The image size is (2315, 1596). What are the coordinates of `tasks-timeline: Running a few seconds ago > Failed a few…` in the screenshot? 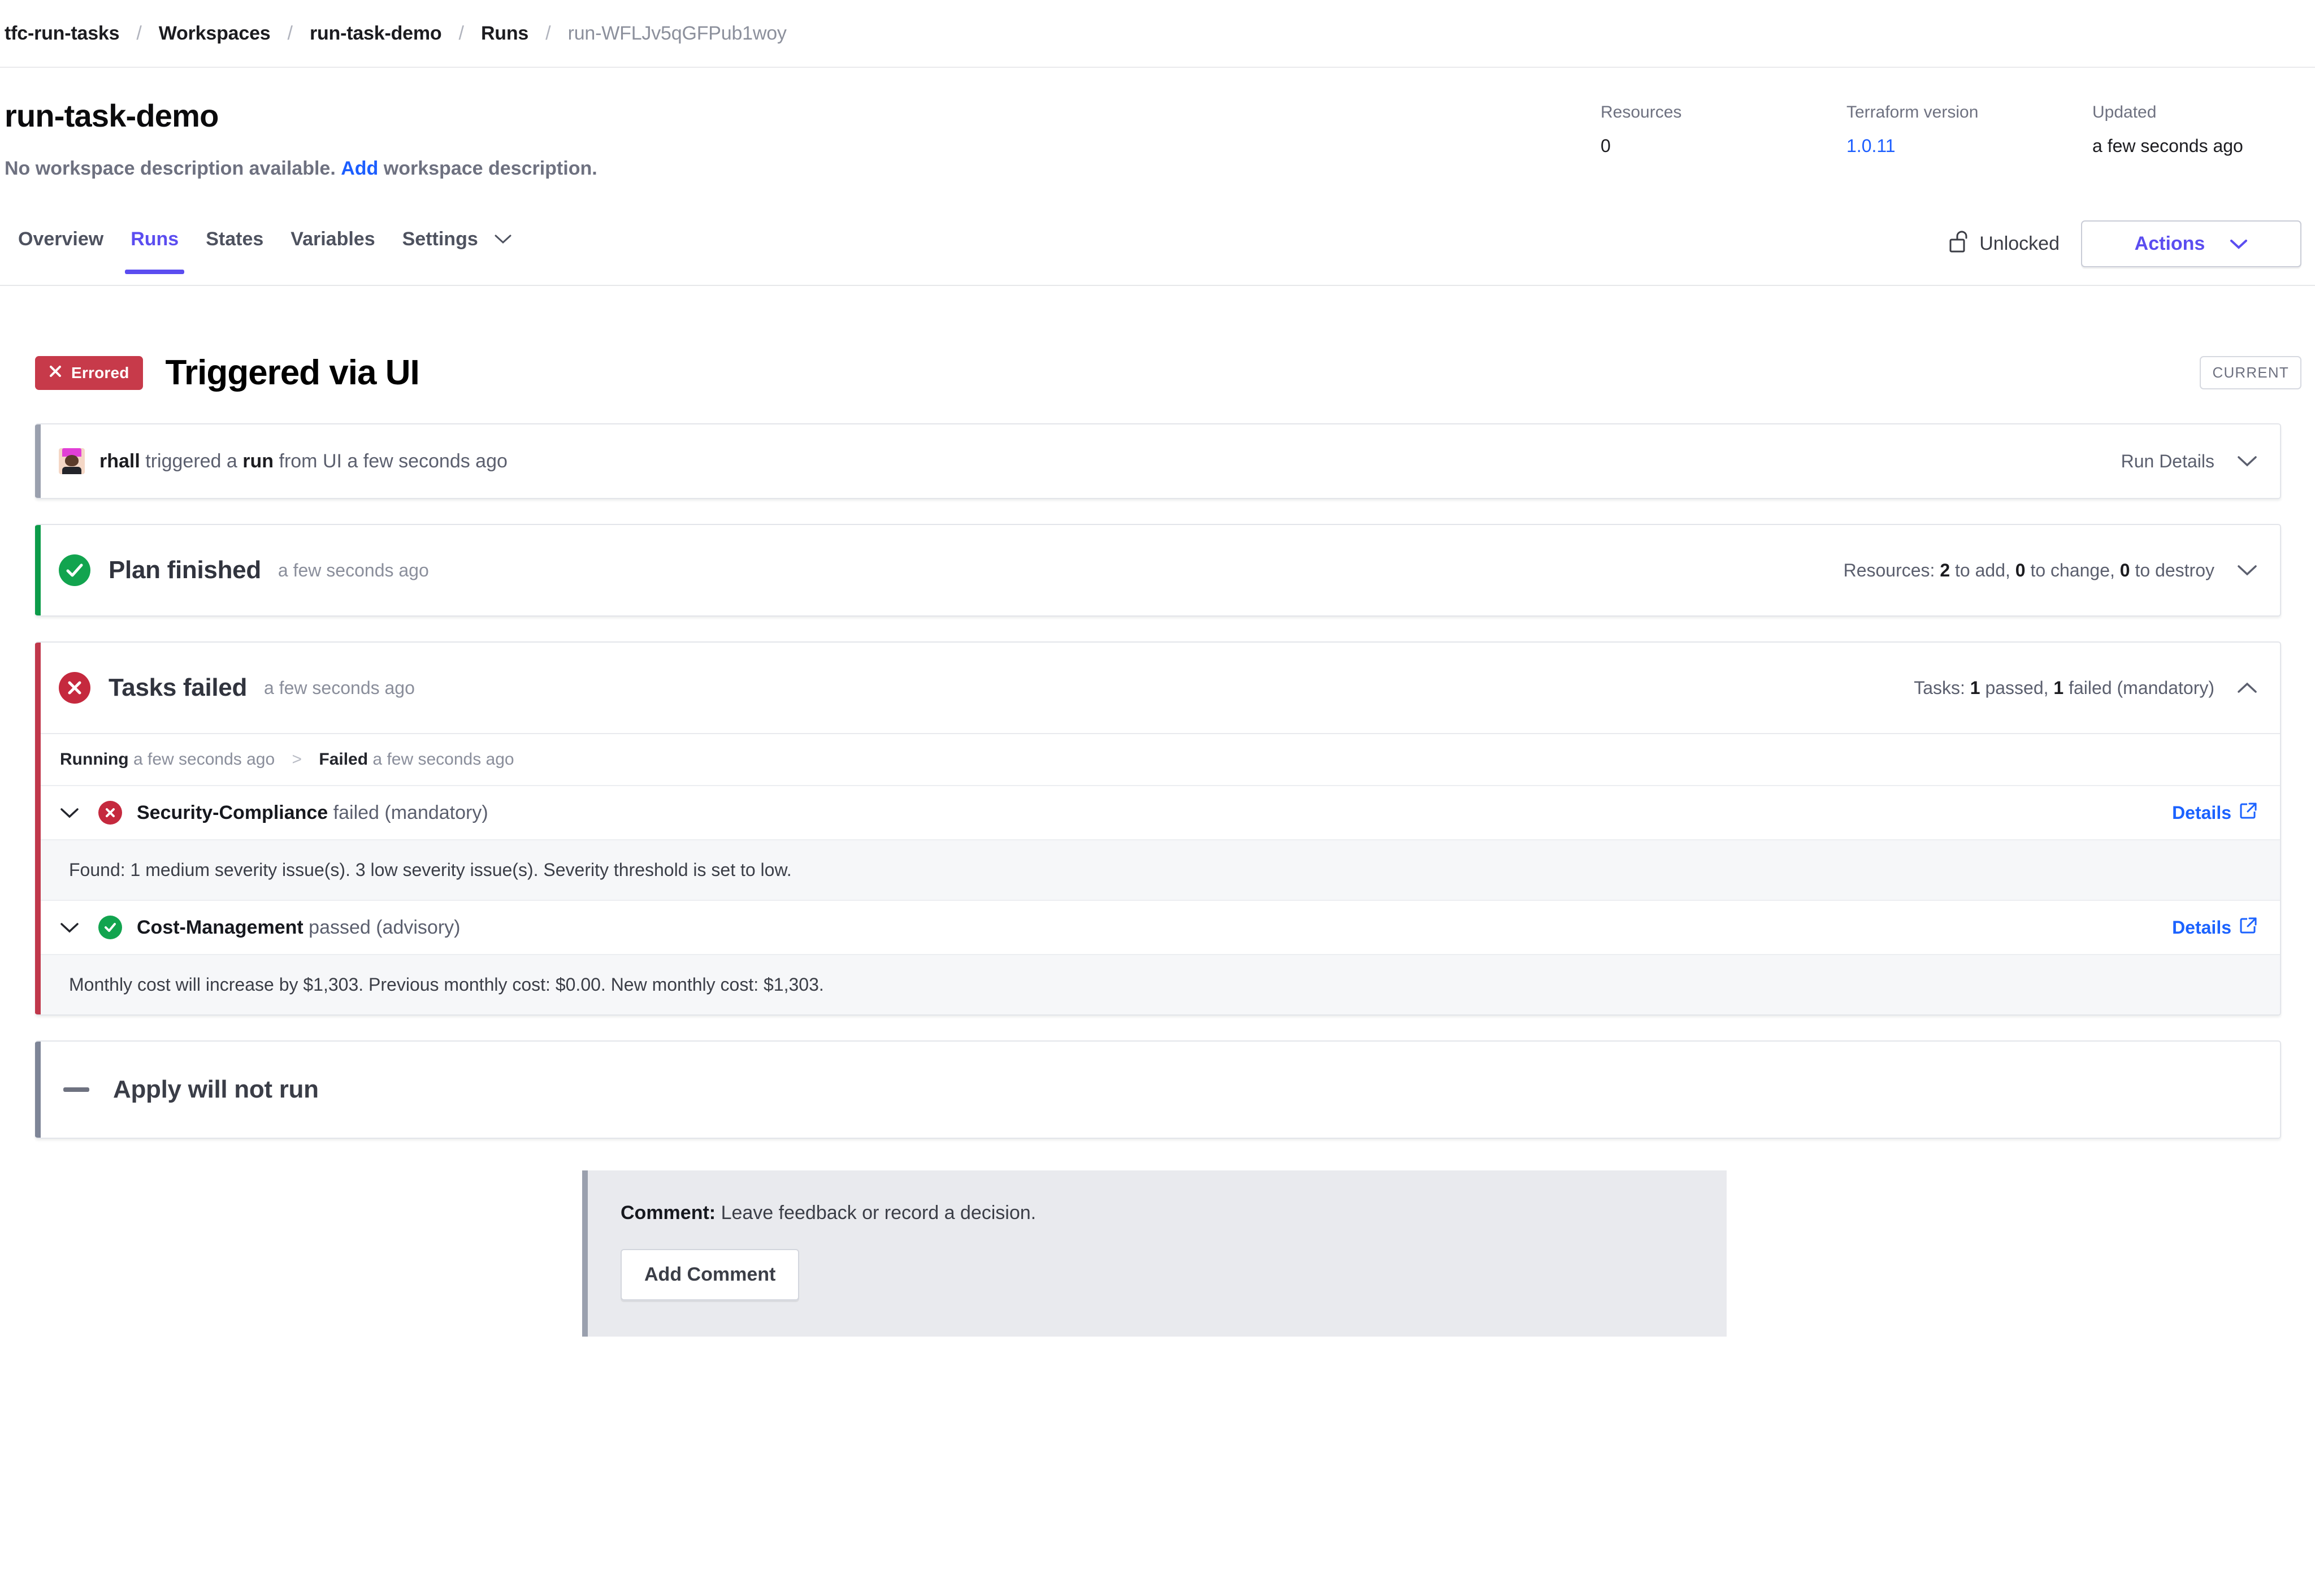 It's located at (1157, 759).